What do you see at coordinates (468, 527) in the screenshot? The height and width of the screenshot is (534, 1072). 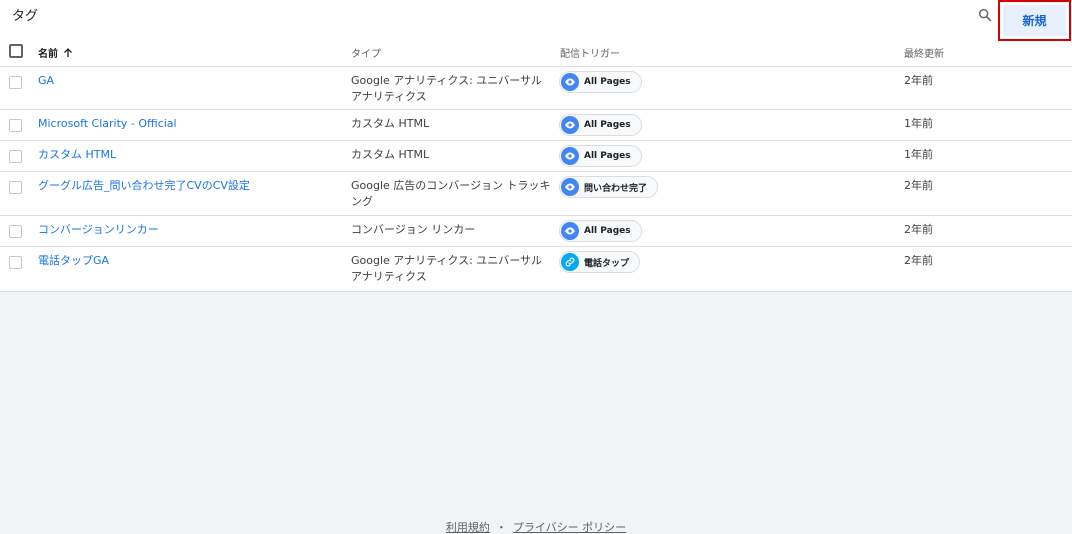 I see `terms-link: 利用規約` at bounding box center [468, 527].